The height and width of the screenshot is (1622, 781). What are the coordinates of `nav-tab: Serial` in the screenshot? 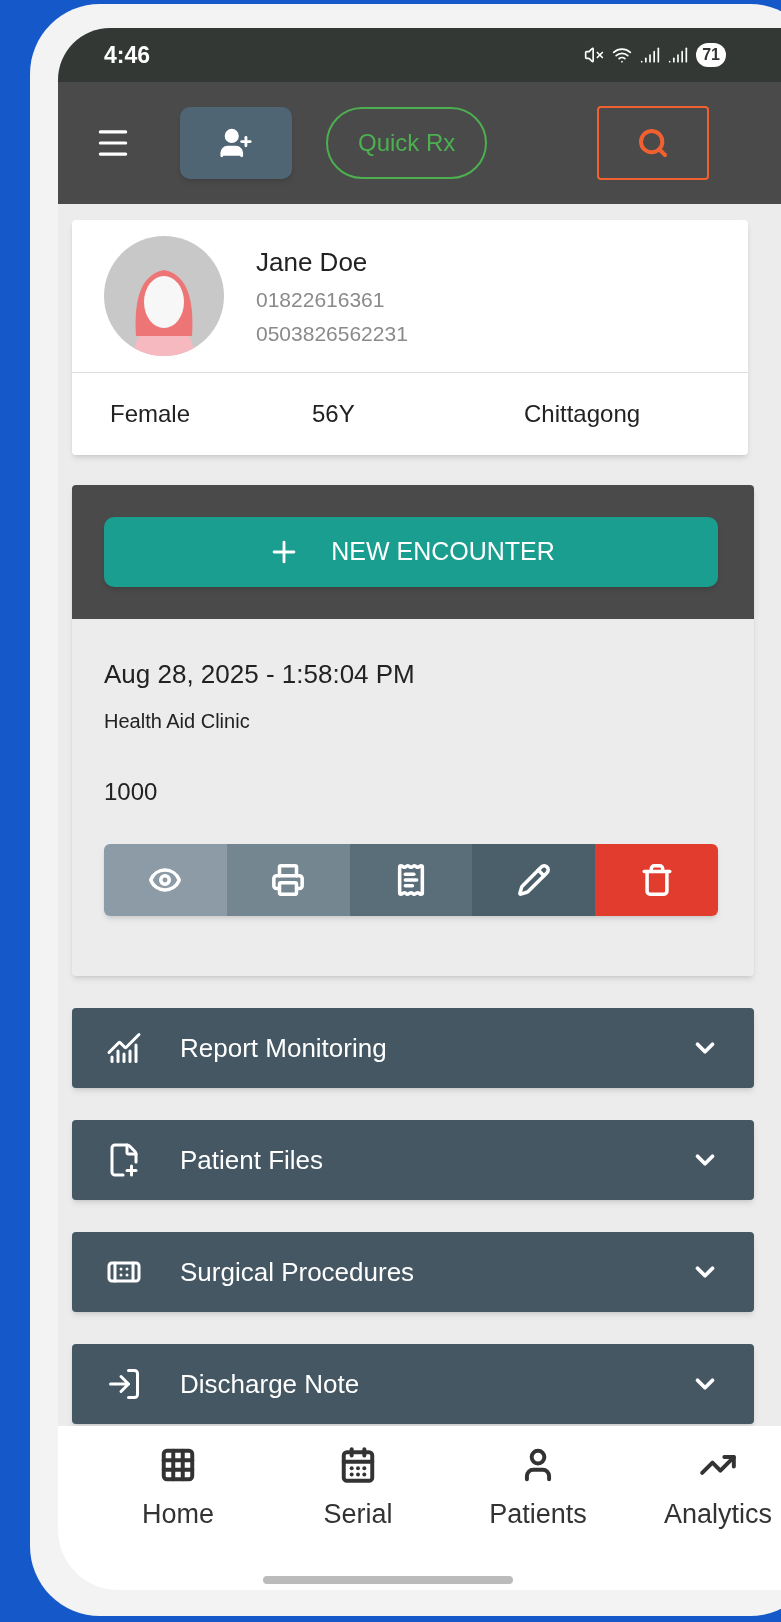 It's located at (358, 1490).